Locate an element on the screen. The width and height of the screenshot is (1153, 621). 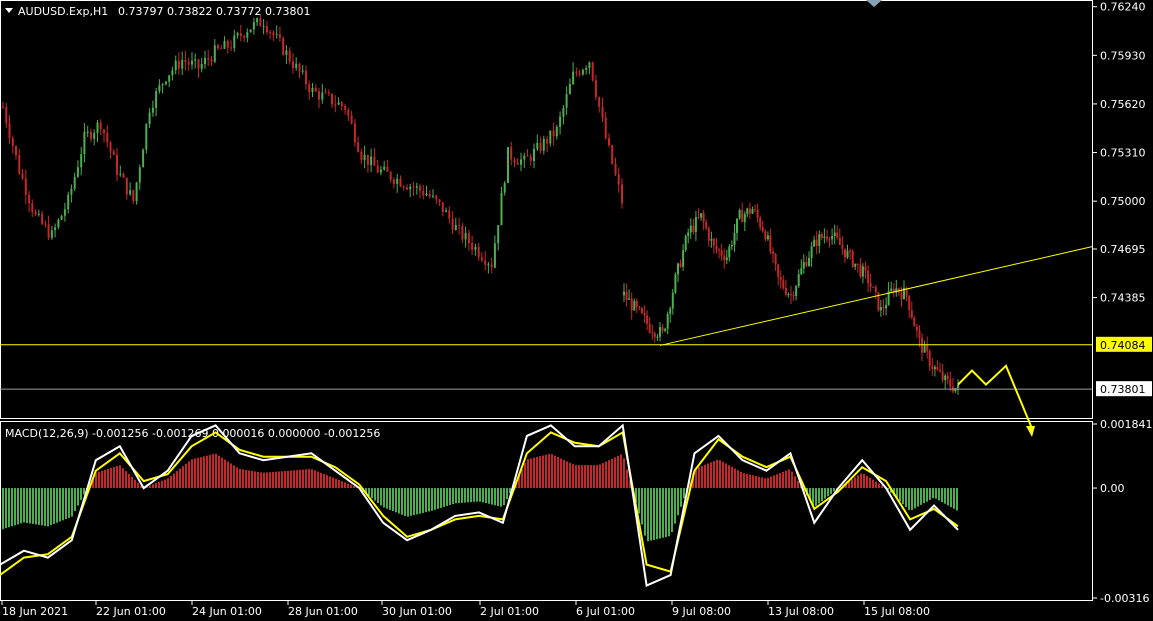
y-tick-label: 0.75310 is located at coordinates (1123, 153).